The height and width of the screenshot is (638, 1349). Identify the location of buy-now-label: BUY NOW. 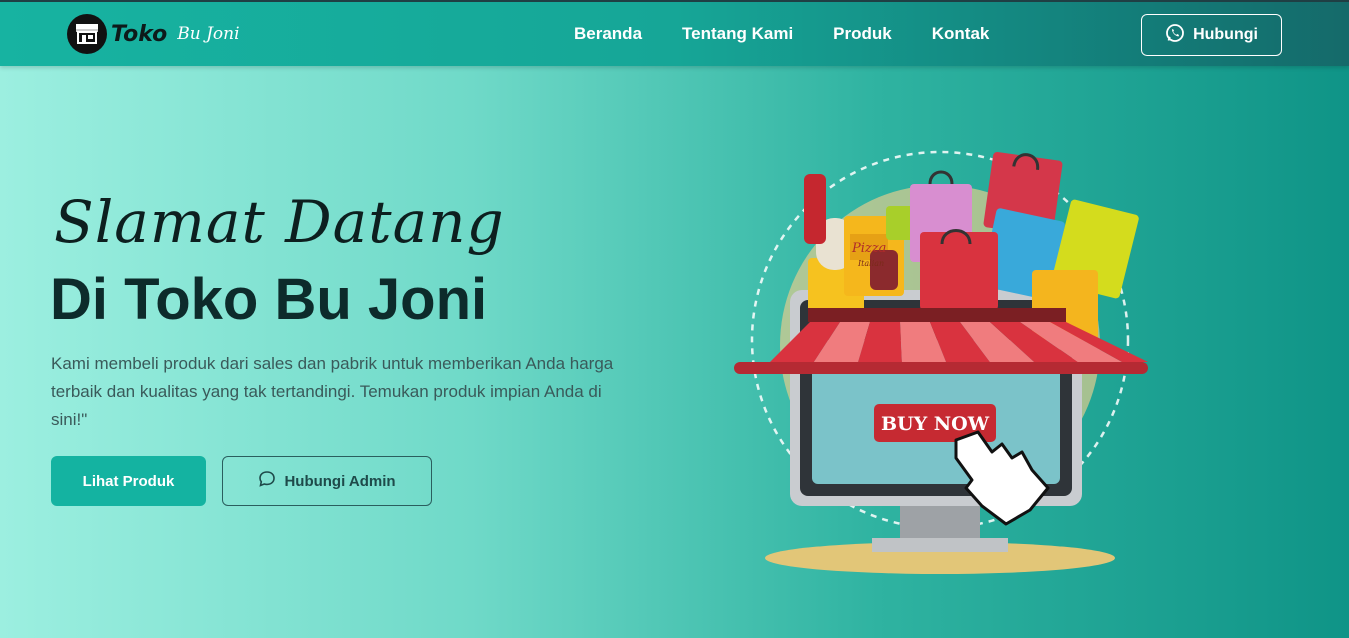
(935, 424).